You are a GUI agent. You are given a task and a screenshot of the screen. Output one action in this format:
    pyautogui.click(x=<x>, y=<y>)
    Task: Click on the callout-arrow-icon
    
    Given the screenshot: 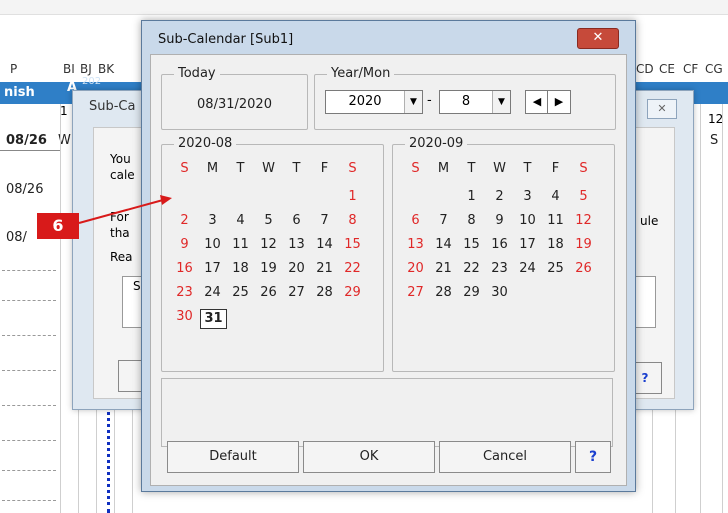 What is the action you would take?
    pyautogui.click(x=125, y=209)
    